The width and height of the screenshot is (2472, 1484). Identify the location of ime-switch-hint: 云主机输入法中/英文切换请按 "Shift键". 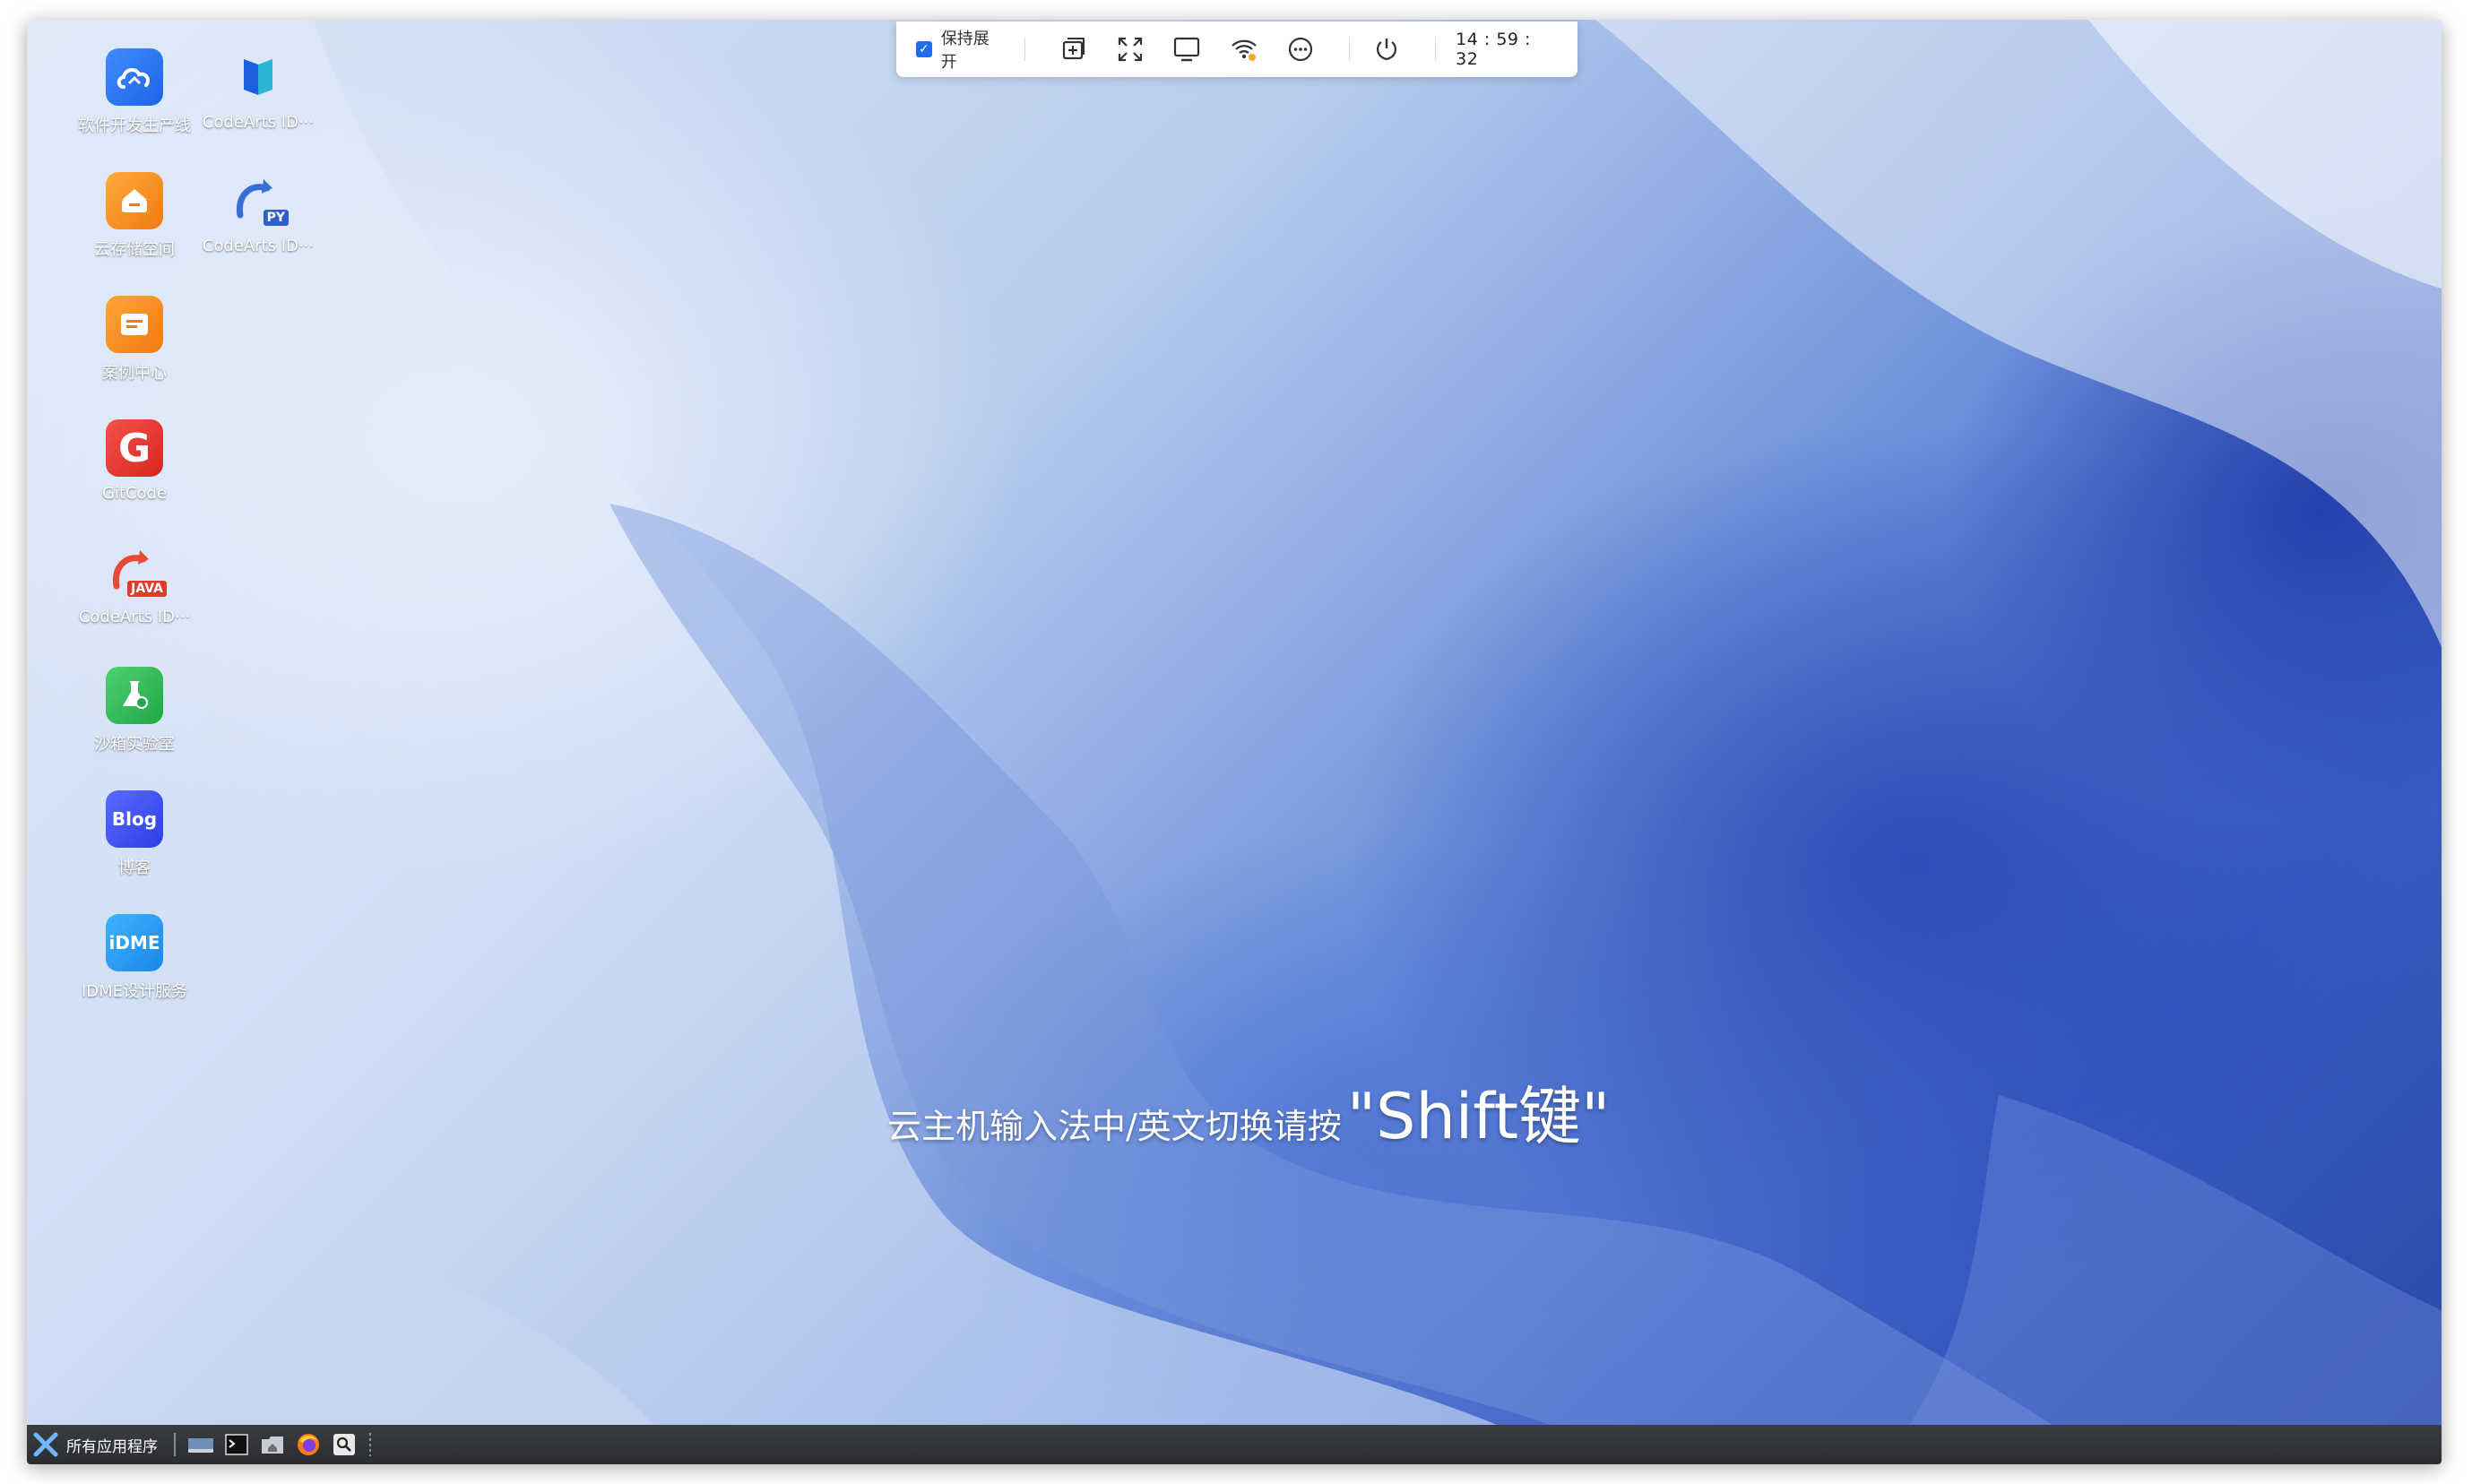
(1248, 1111).